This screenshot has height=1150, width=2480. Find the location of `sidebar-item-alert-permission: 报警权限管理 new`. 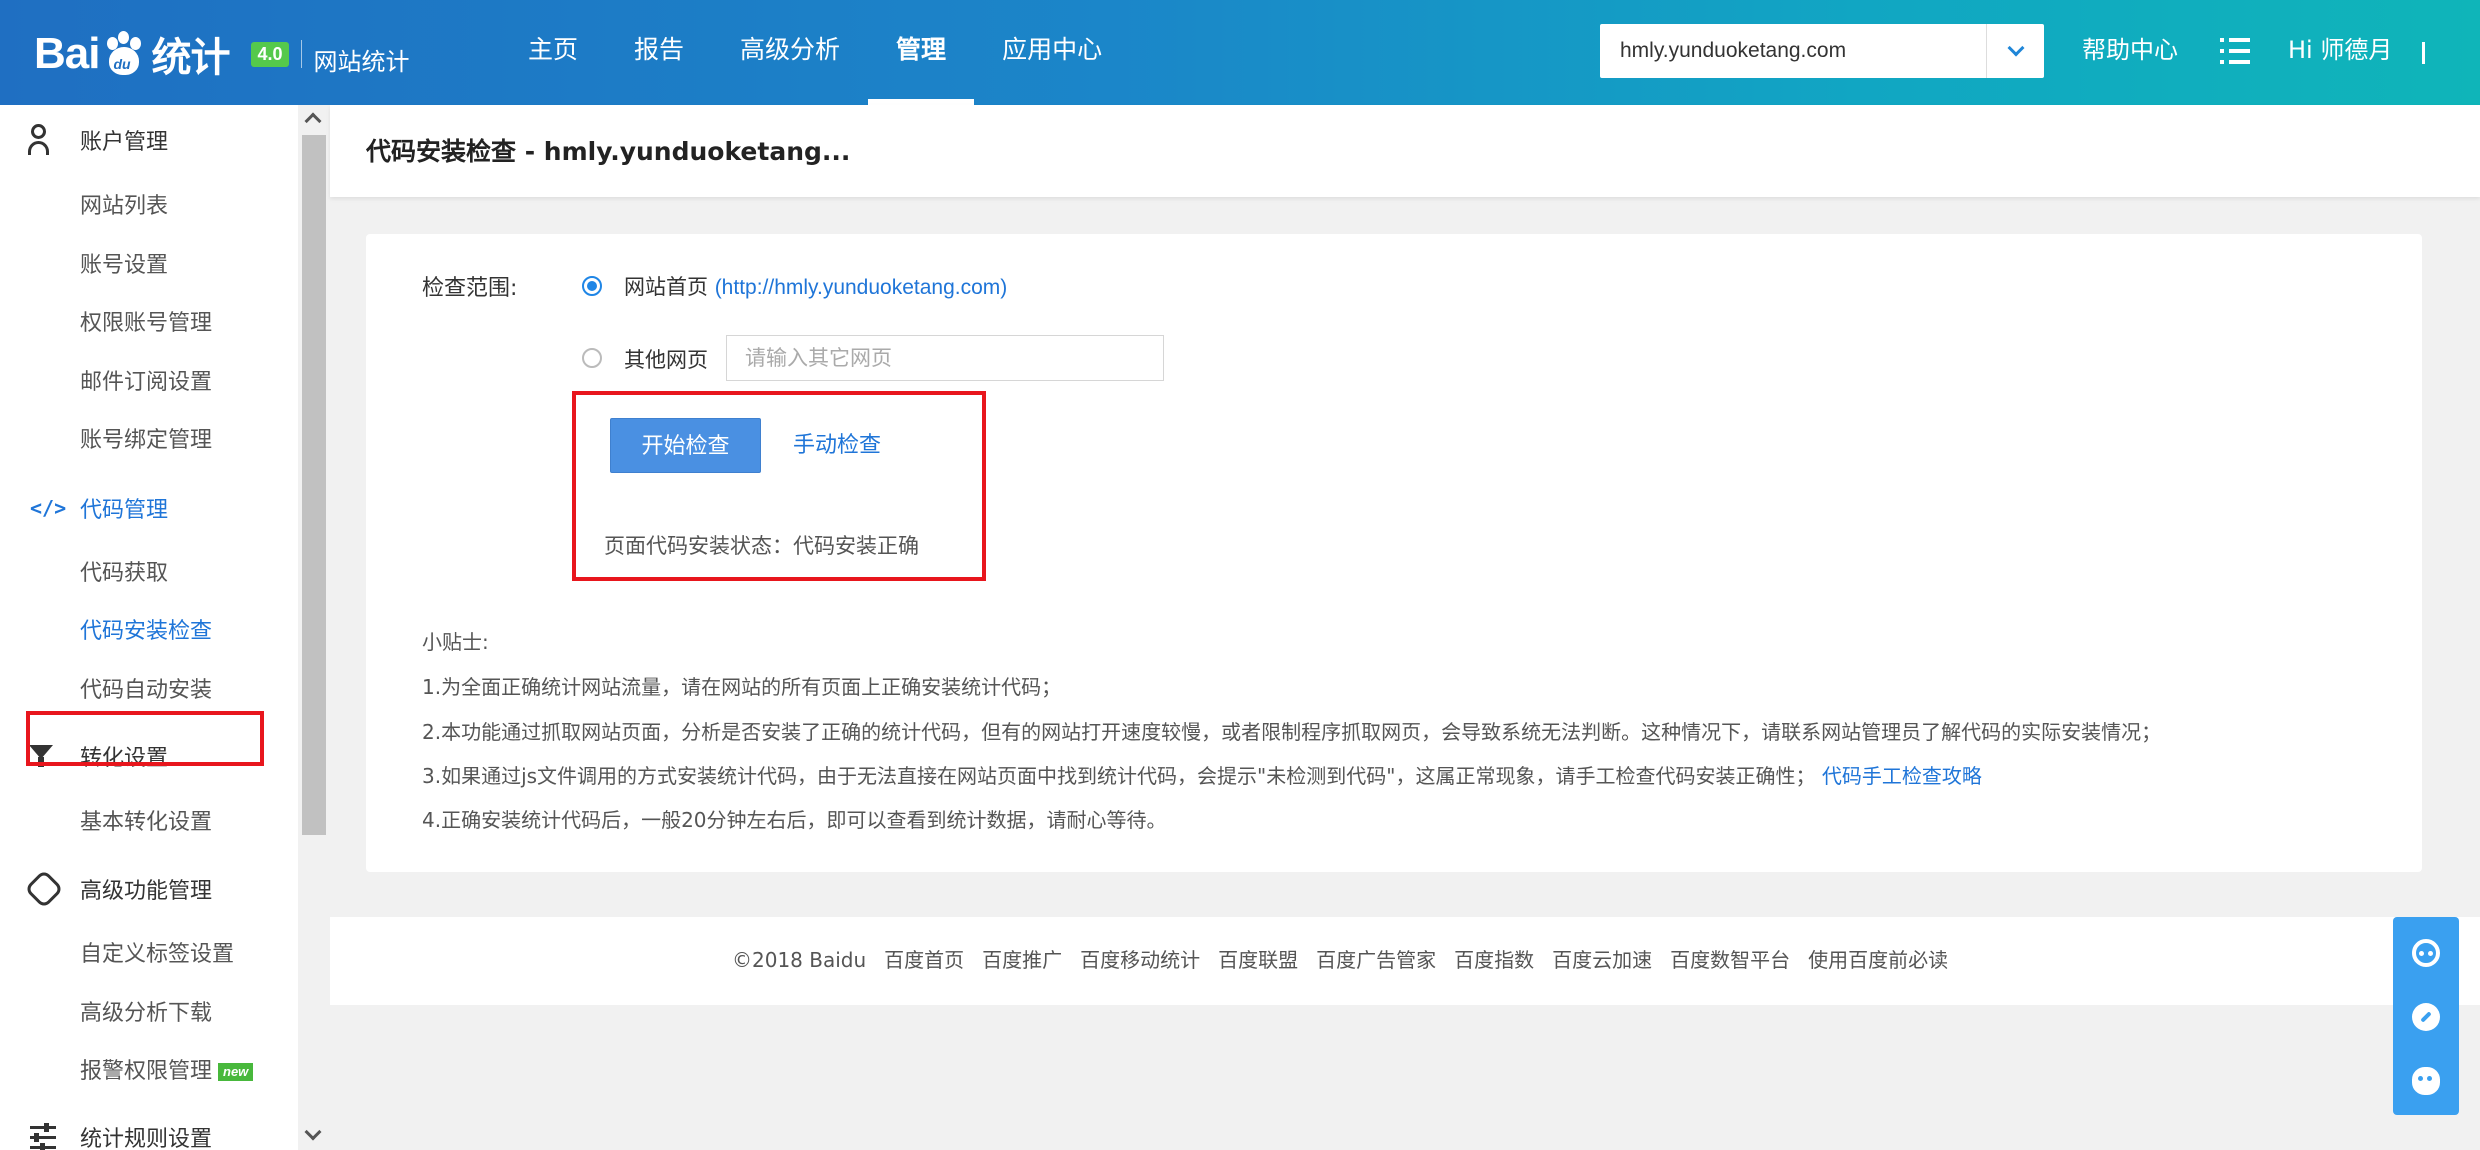

sidebar-item-alert-permission: 报警权限管理 new is located at coordinates (167, 1072).